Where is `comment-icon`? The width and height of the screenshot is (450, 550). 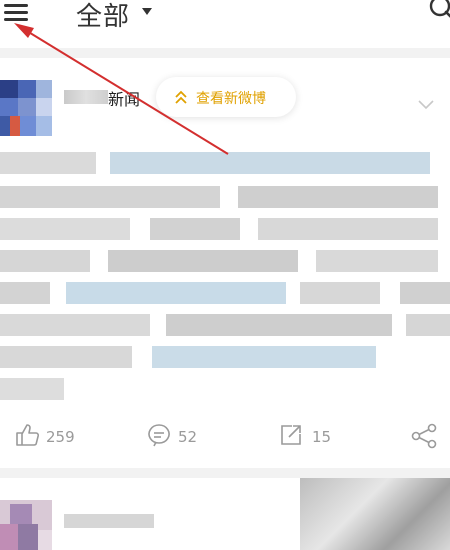
comment-icon is located at coordinates (159, 435).